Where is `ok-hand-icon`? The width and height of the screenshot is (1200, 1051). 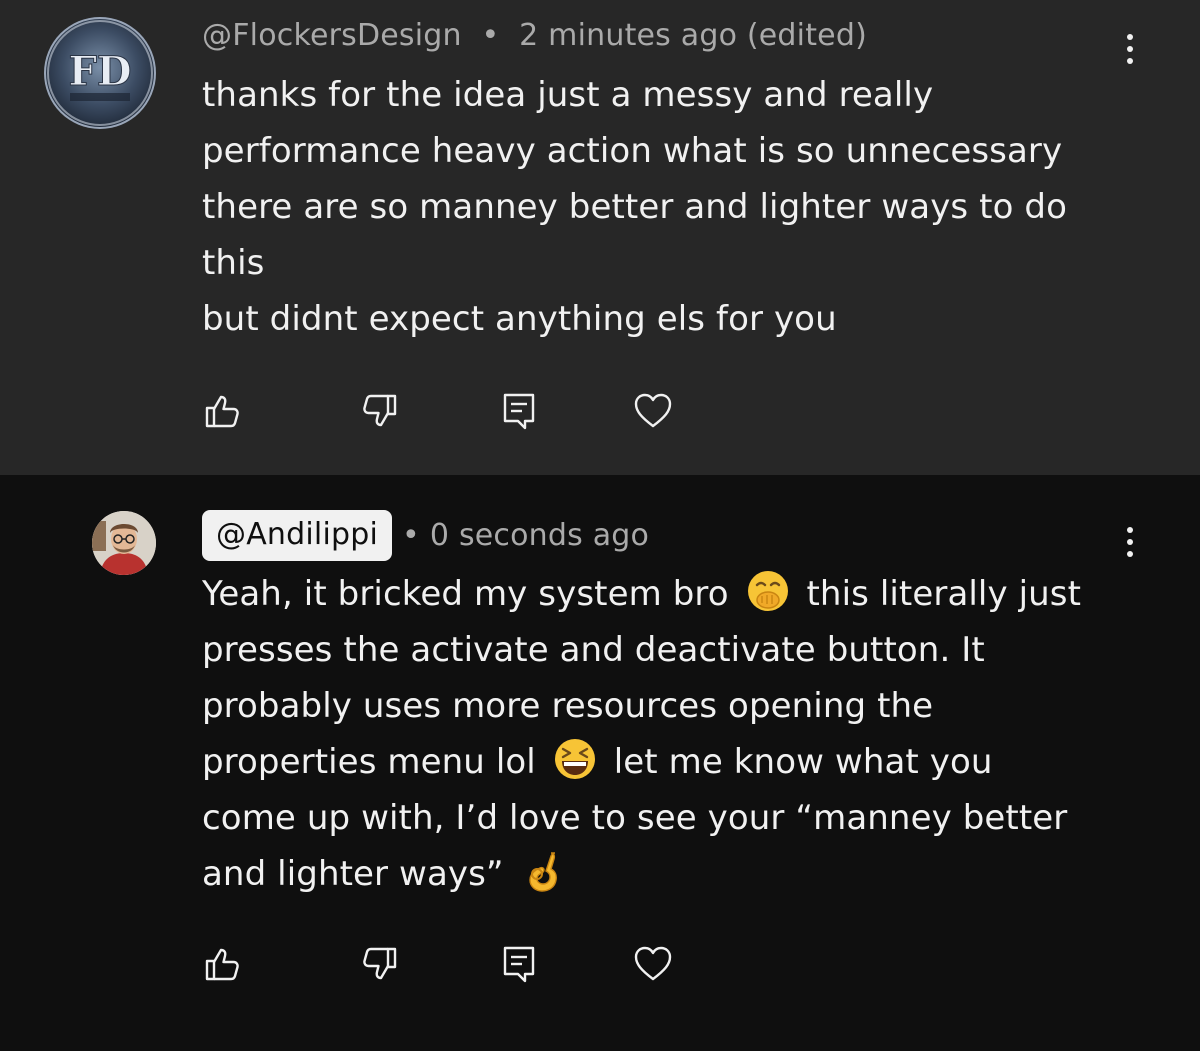
ok-hand-icon is located at coordinates (542, 872).